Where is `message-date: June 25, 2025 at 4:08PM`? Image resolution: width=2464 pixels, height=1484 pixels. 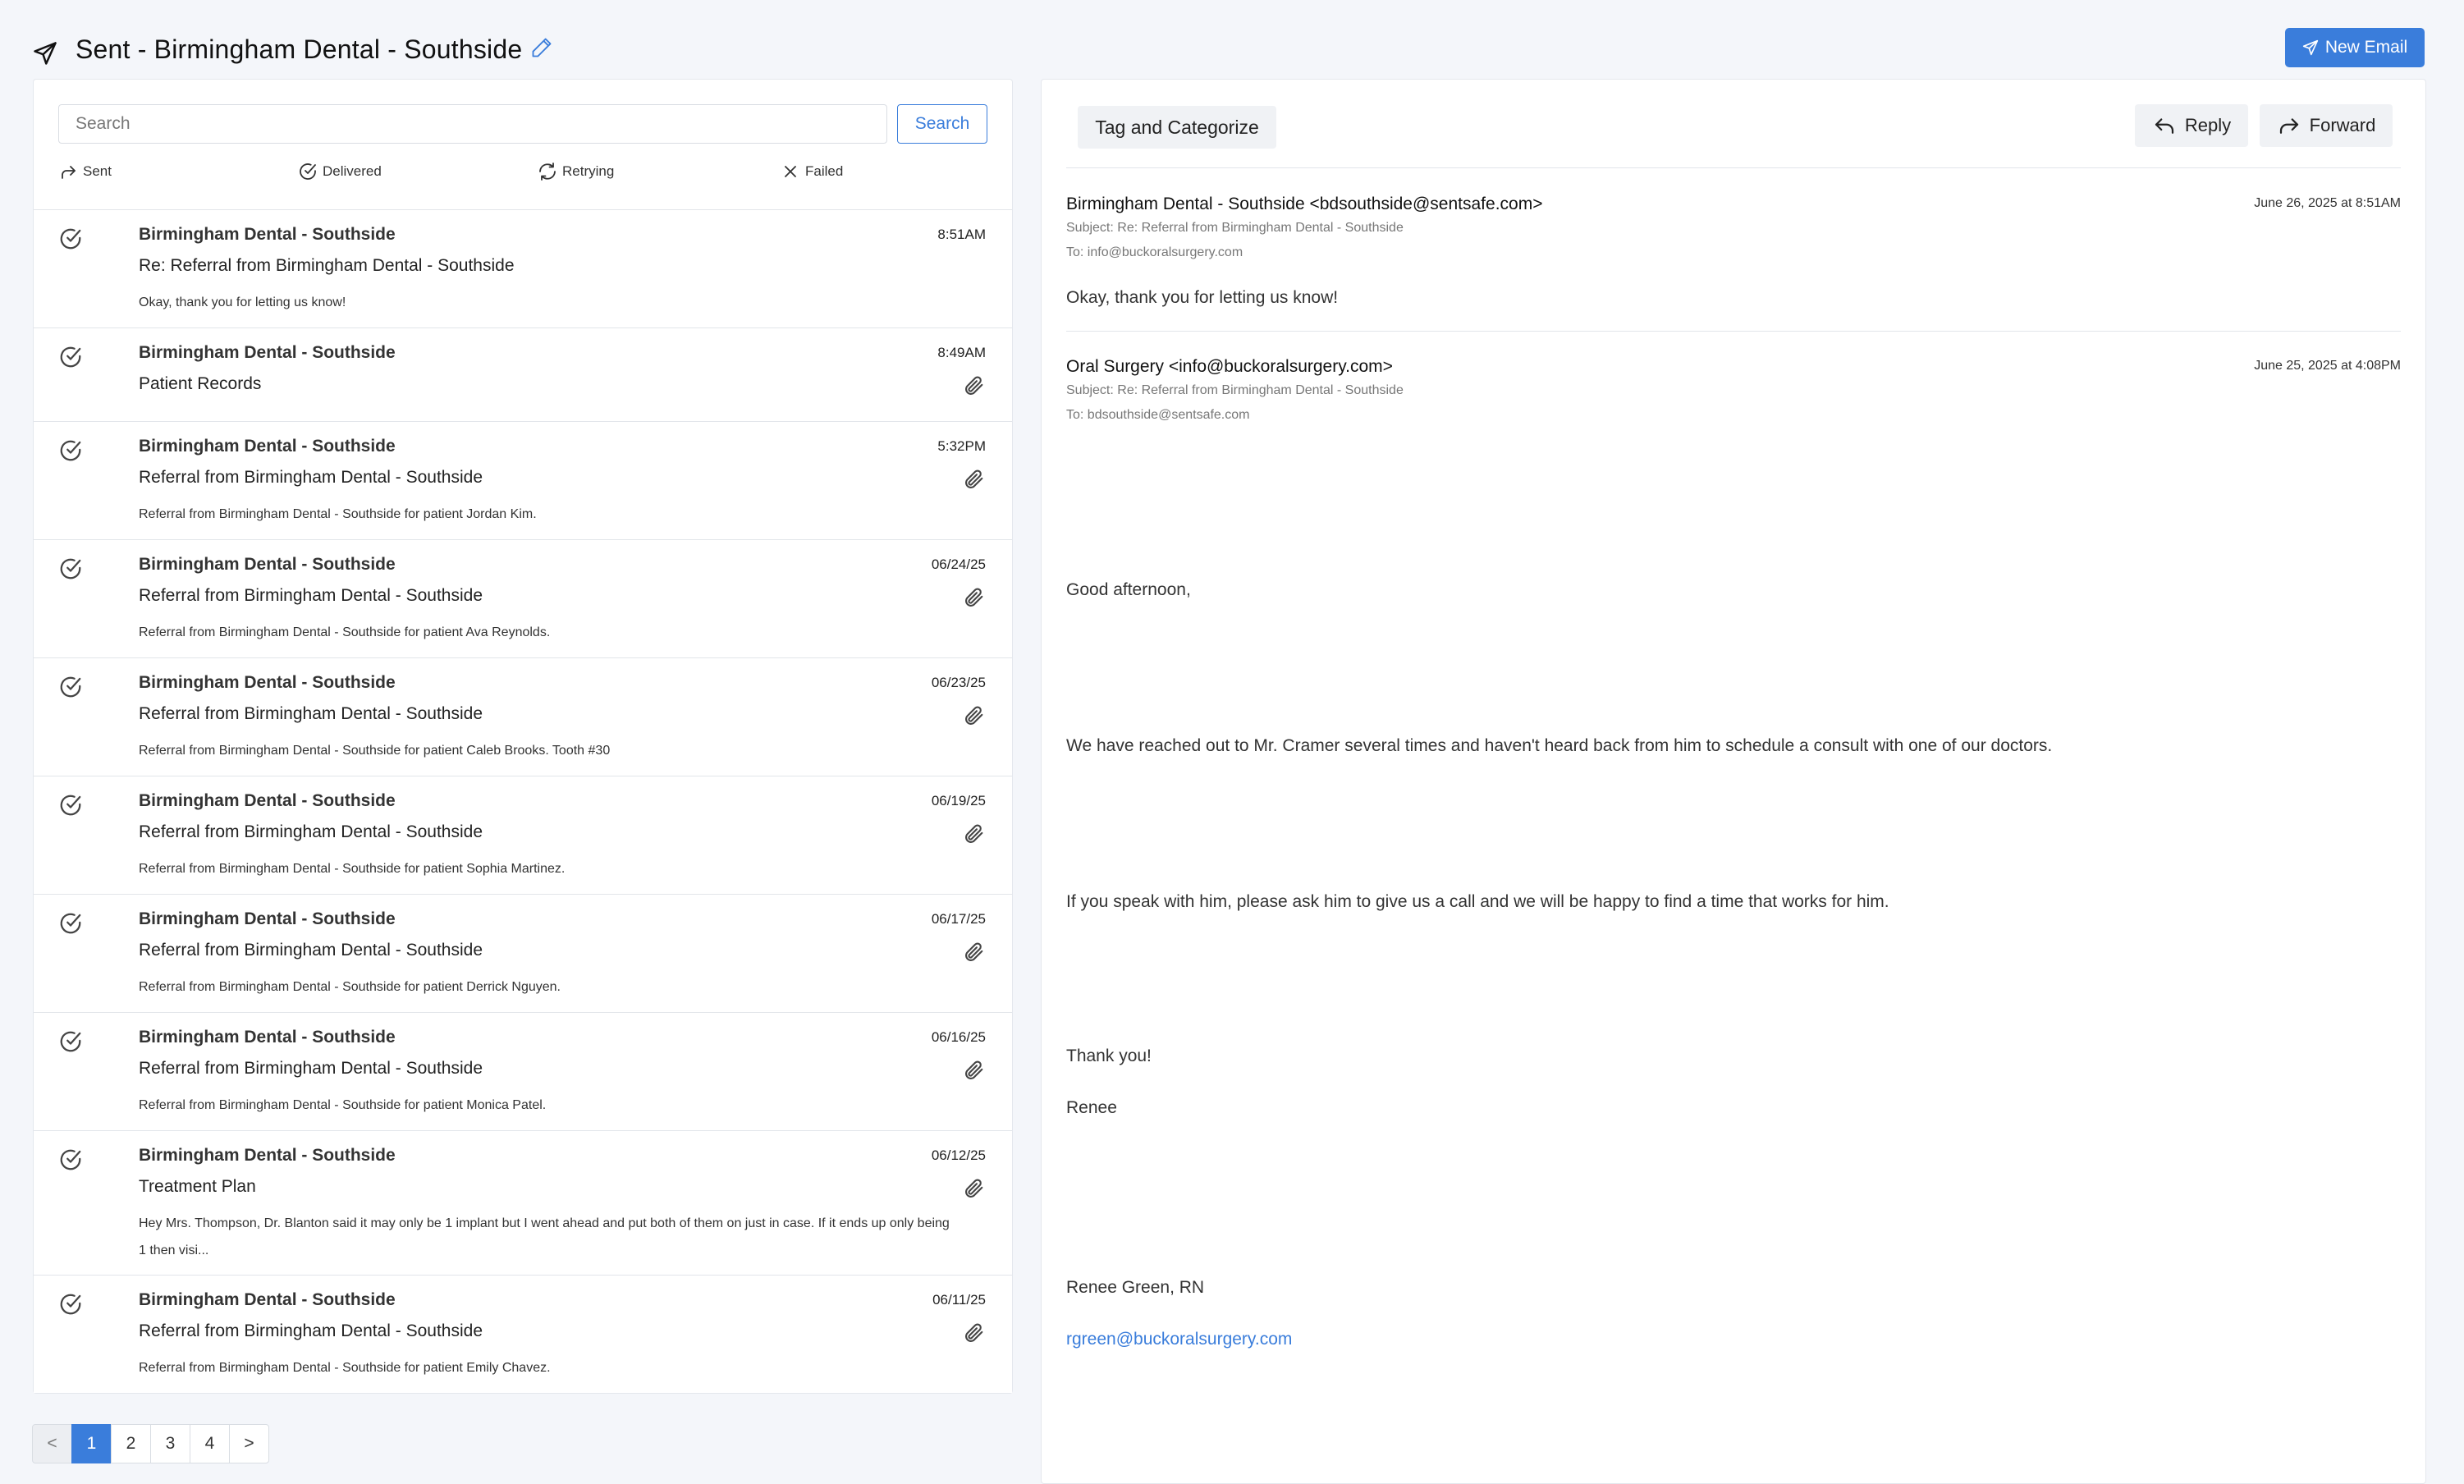
message-date: June 25, 2025 at 4:08PM is located at coordinates (2328, 366).